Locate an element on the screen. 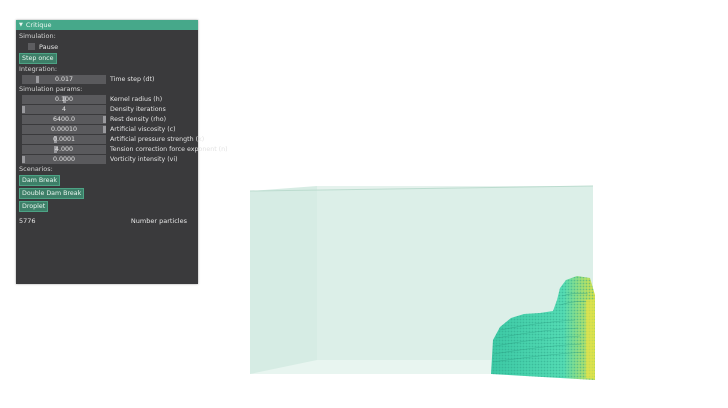 This screenshot has width=728, height=408. slider-value: 0.00010 is located at coordinates (64, 129).